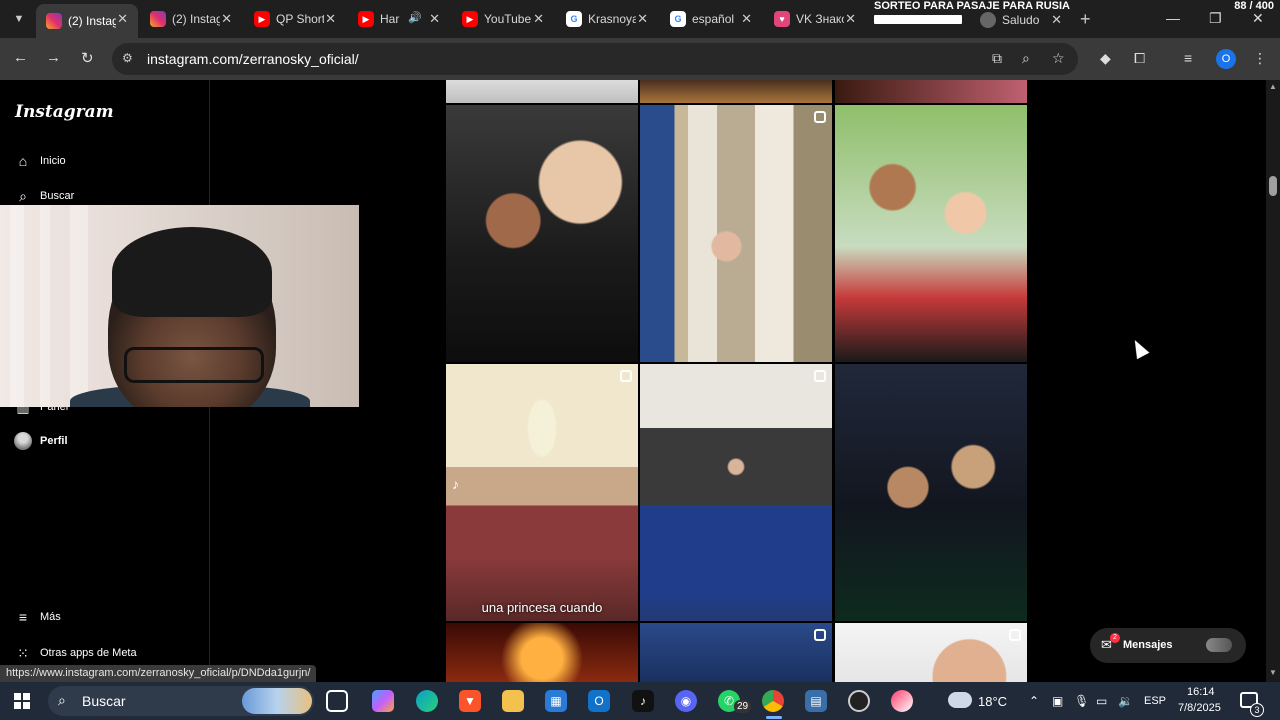 This screenshot has width=1280, height=720. I want to click on page-scrollbar: ▲ ▼, so click(1273, 381).